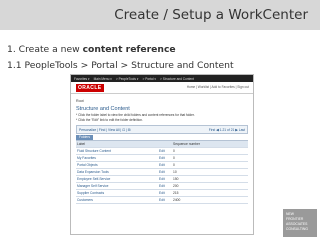 The height and width of the screenshot is (240, 320). Describe the element at coordinates (117, 165) in the screenshot. I see `row-label: Portal Objects` at that location.